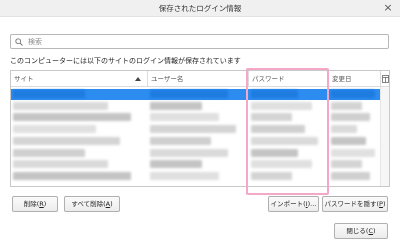 The image size is (400, 249). I want to click on search-icon, so click(19, 42).